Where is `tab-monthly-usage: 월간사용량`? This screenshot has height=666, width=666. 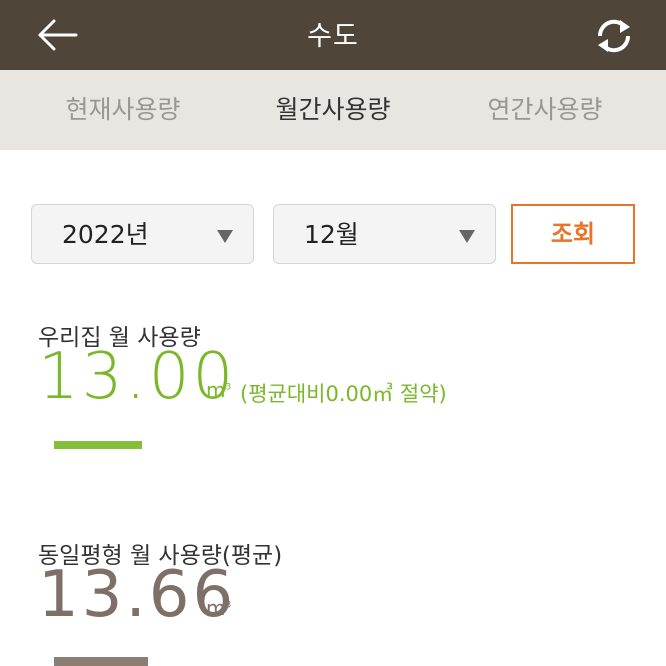
tab-monthly-usage: 월간사용량 is located at coordinates (333, 110).